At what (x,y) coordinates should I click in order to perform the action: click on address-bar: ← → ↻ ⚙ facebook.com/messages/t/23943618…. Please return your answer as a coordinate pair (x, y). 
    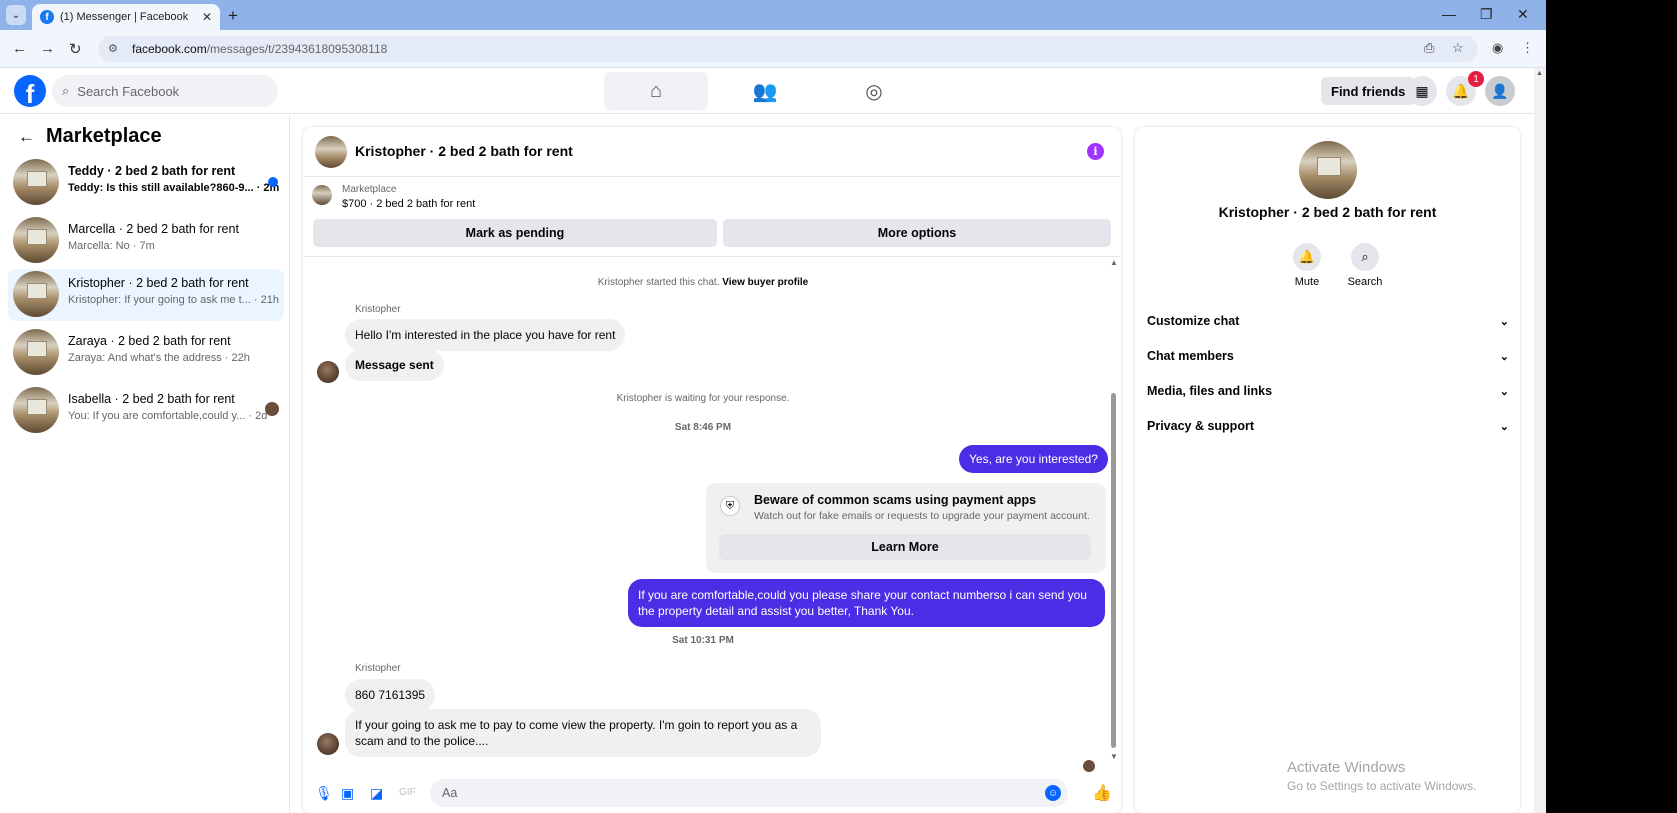
    Looking at the image, I should click on (773, 49).